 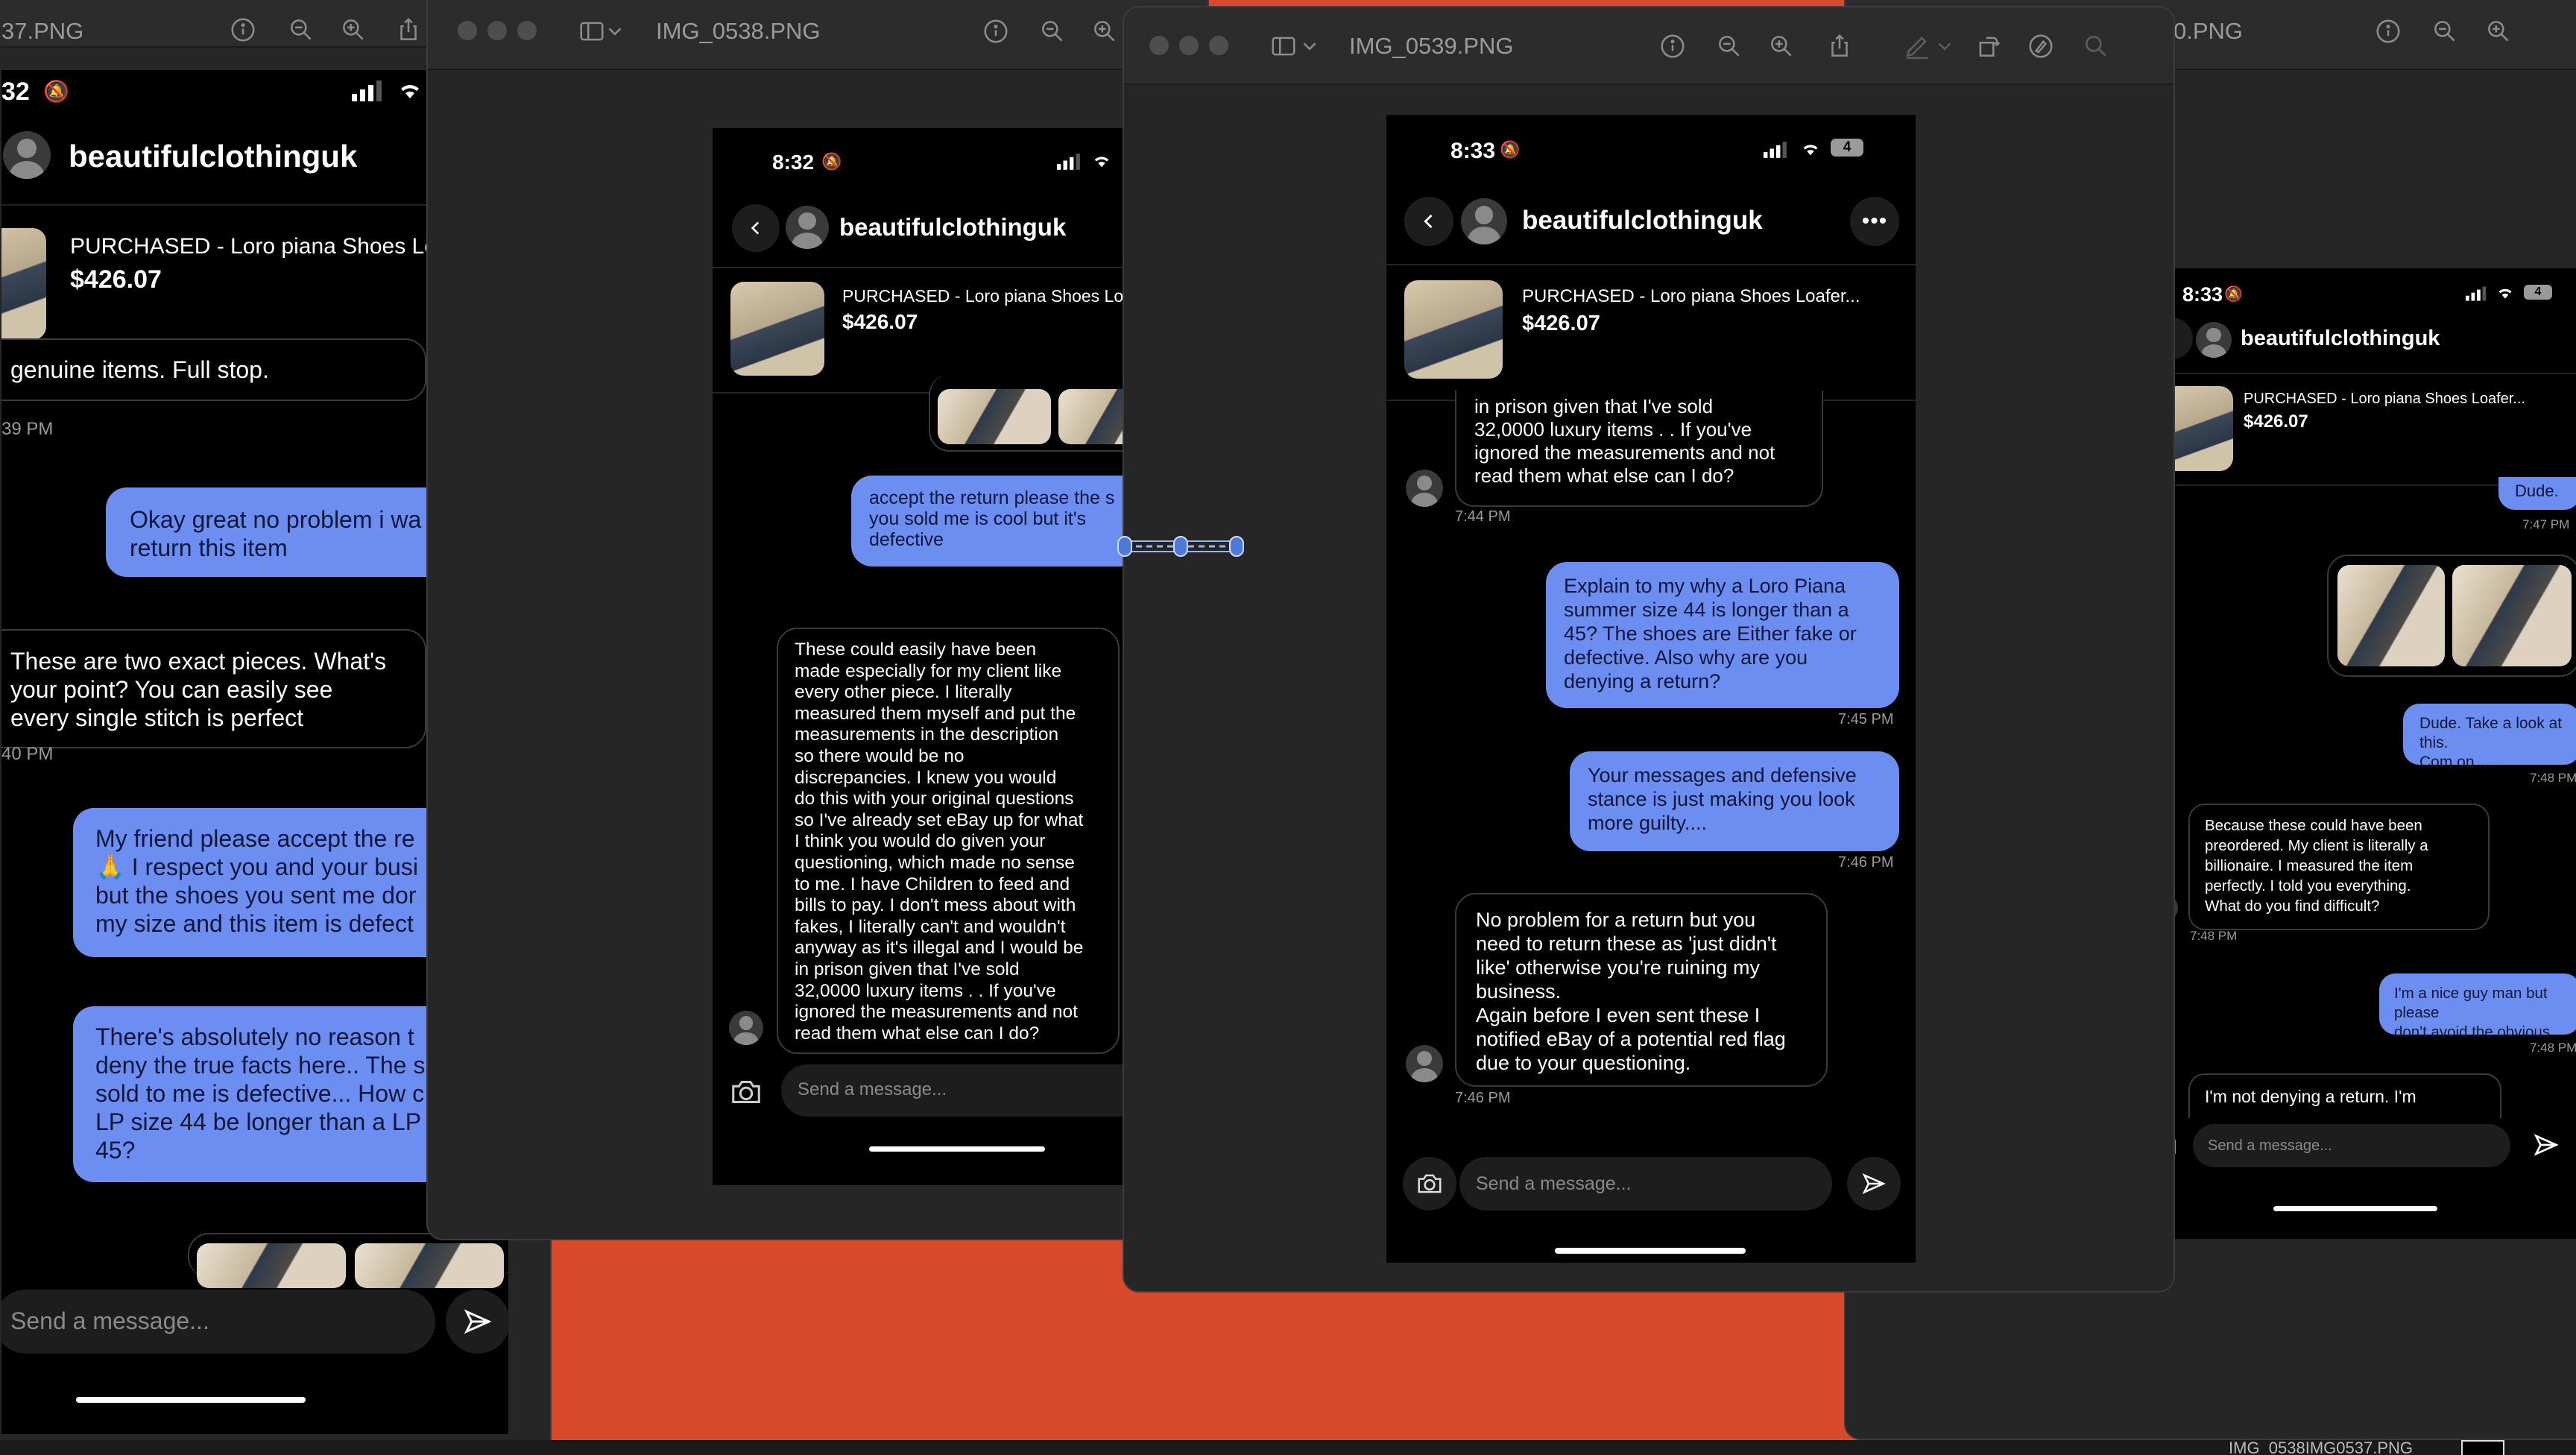 I want to click on message-bubble: I'm not denying a return. I'm, so click(x=2344, y=1095).